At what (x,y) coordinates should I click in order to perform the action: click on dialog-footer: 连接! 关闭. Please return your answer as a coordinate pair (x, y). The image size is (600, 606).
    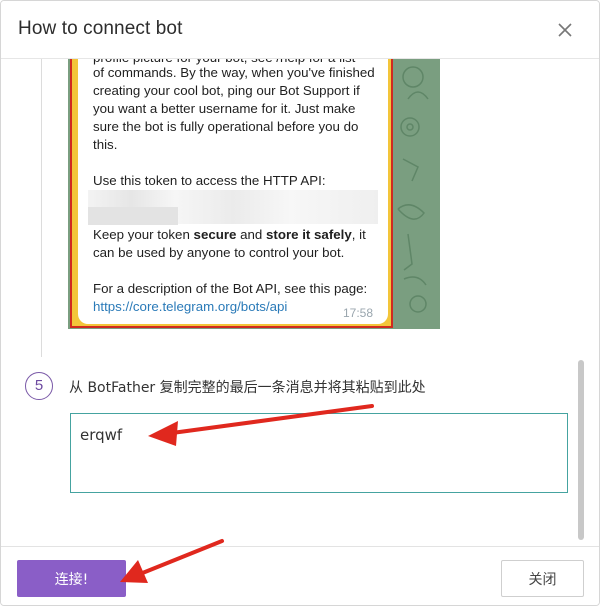
    Looking at the image, I should click on (300, 575).